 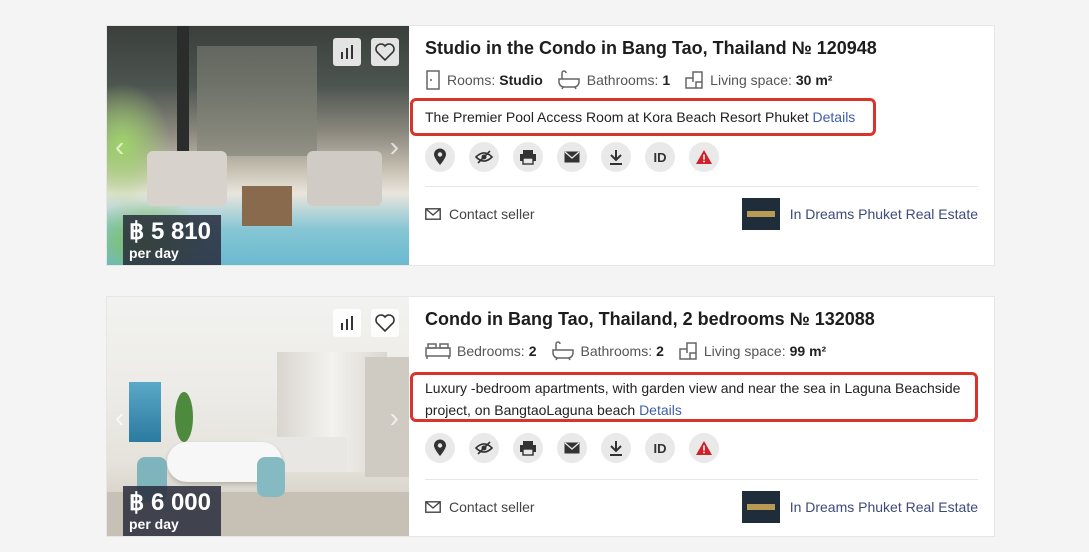 I want to click on feature-bathrooms: Bathrooms: 2, so click(x=607, y=351).